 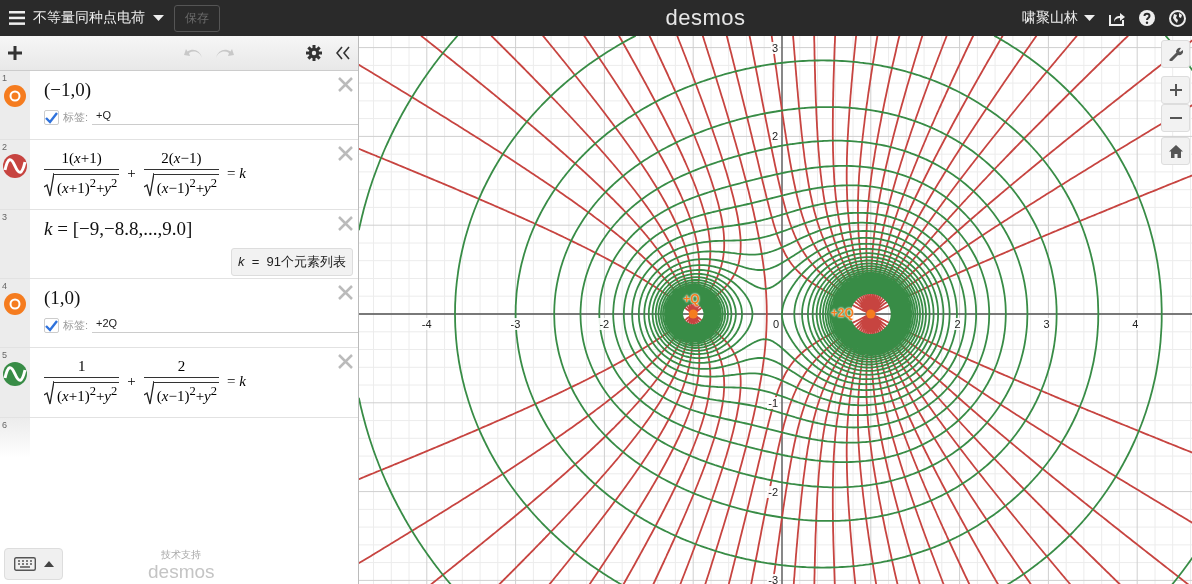 What do you see at coordinates (4, 355) in the screenshot?
I see `row-number: 5` at bounding box center [4, 355].